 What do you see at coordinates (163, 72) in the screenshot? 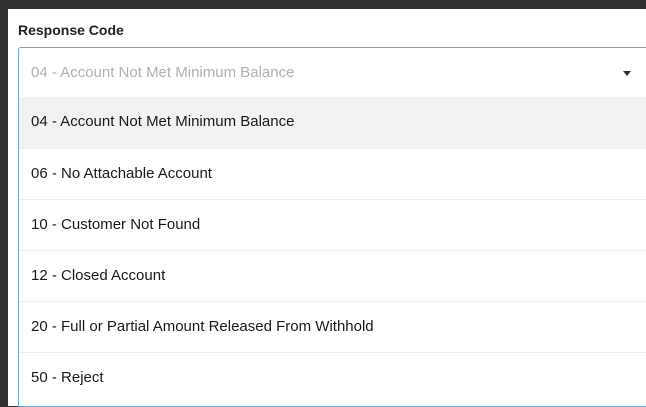
I see `select-current-value: 04 - Account Not Met Minimum Balance` at bounding box center [163, 72].